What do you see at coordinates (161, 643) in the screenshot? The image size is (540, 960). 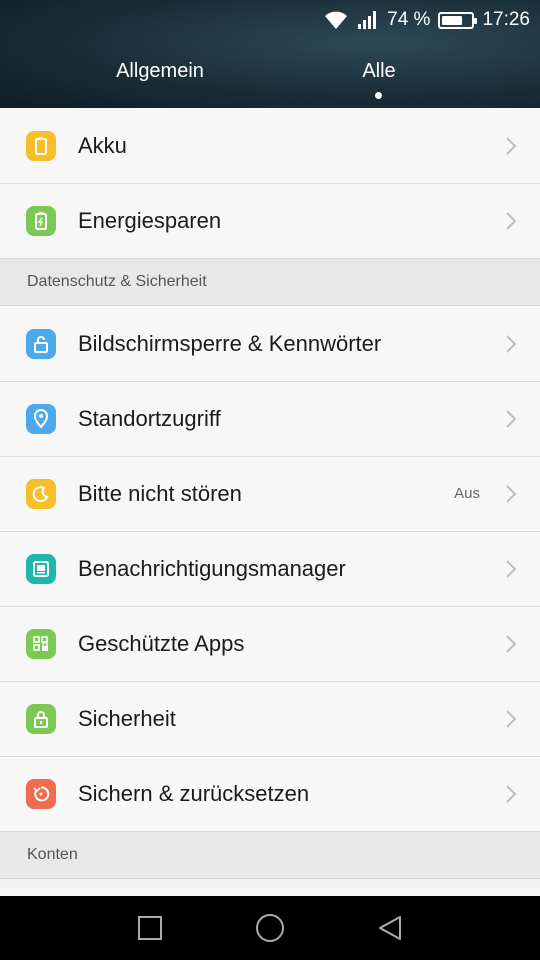 I see `settings-item-label: Geschützte Apps` at bounding box center [161, 643].